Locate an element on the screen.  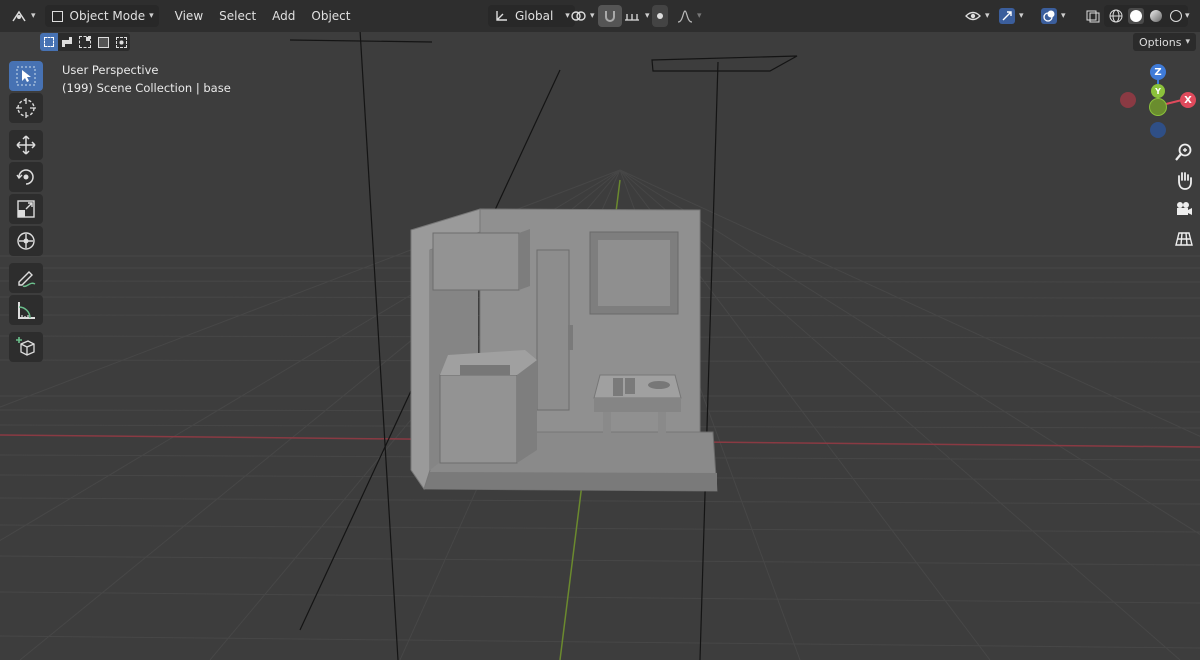
eye-icon is located at coordinates (973, 16).